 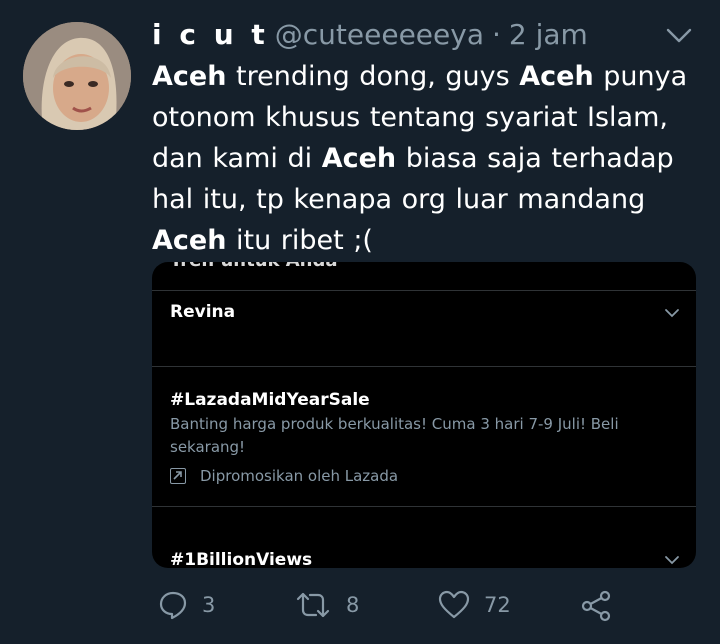 I want to click on share-button, so click(x=603, y=606).